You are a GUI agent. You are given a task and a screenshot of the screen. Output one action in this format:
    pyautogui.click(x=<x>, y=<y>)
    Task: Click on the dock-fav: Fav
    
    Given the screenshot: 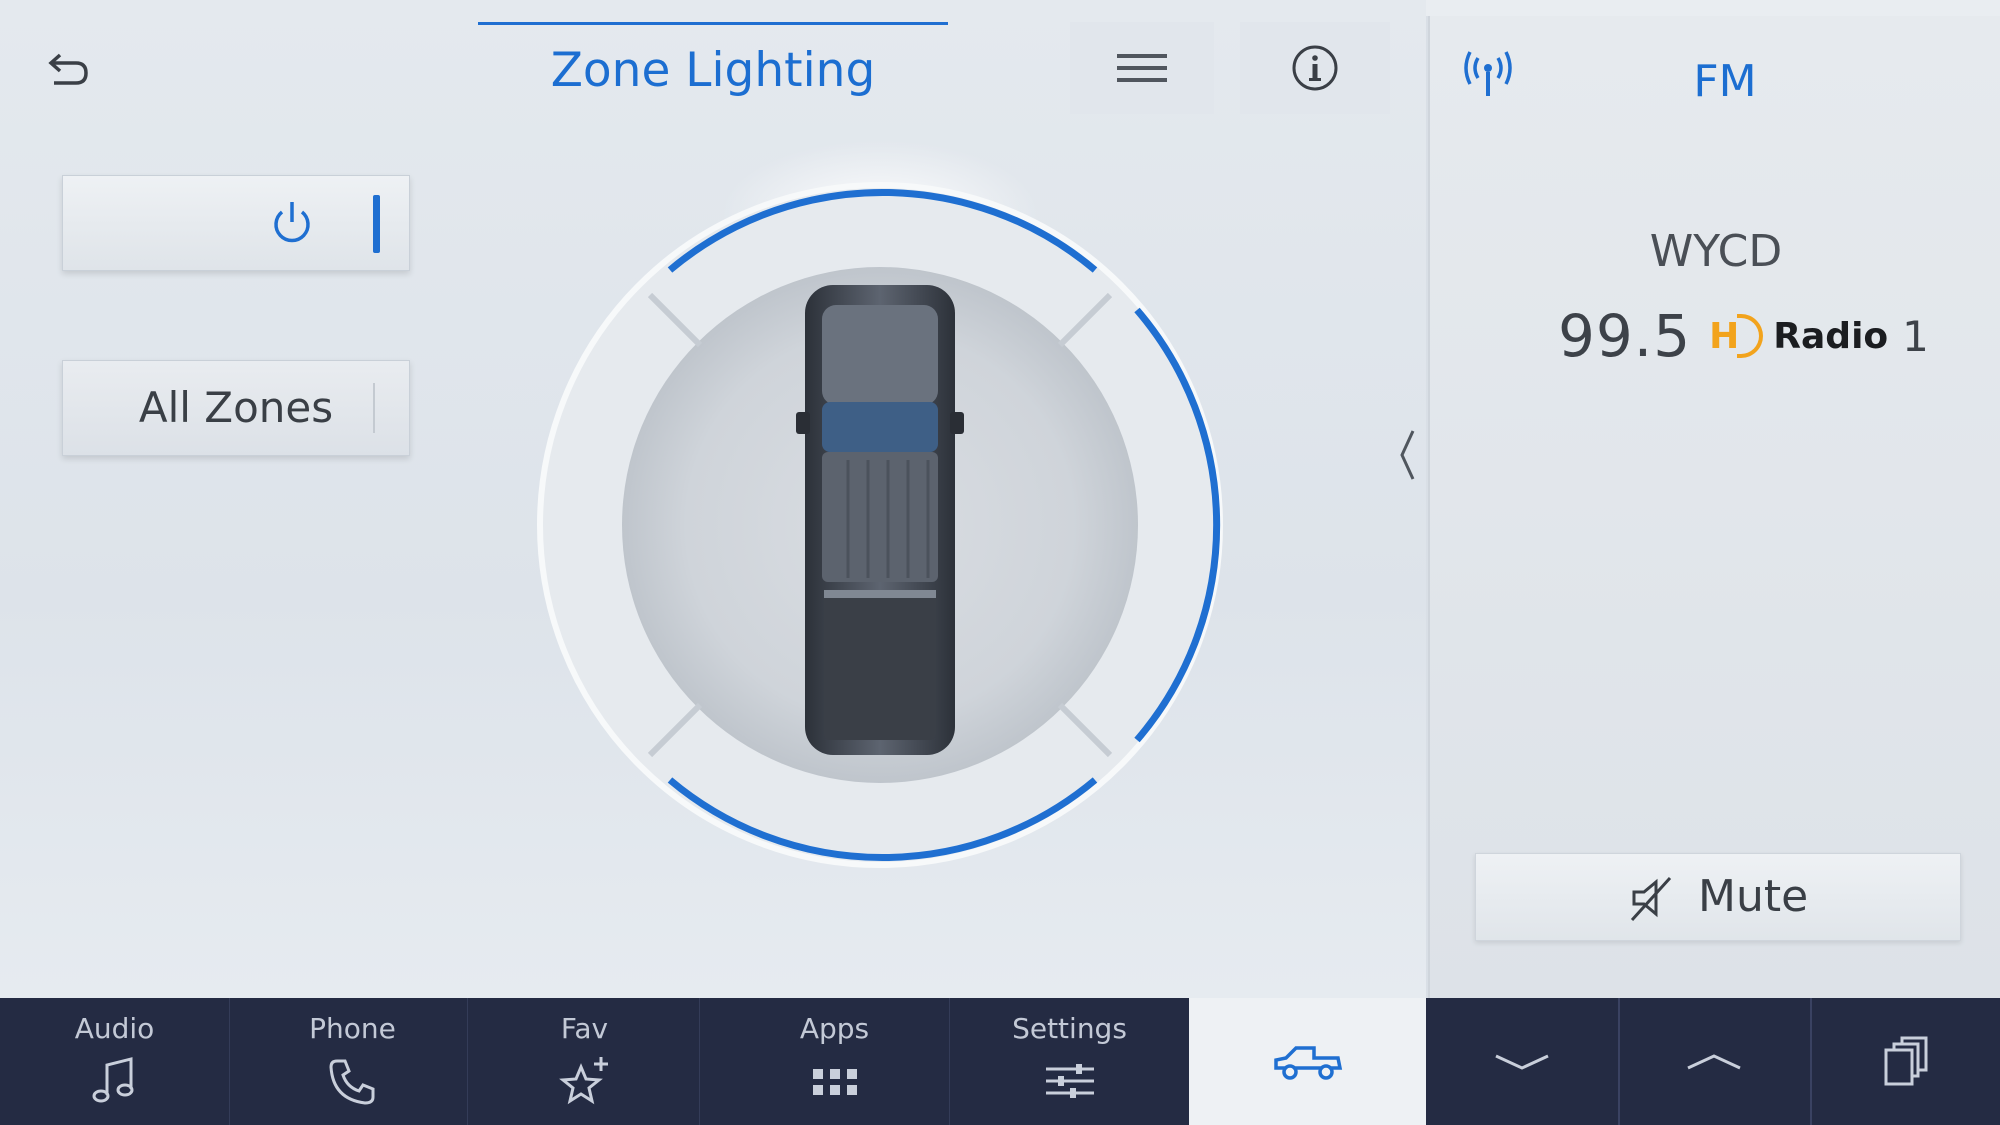 What is the action you would take?
    pyautogui.click(x=585, y=1061)
    